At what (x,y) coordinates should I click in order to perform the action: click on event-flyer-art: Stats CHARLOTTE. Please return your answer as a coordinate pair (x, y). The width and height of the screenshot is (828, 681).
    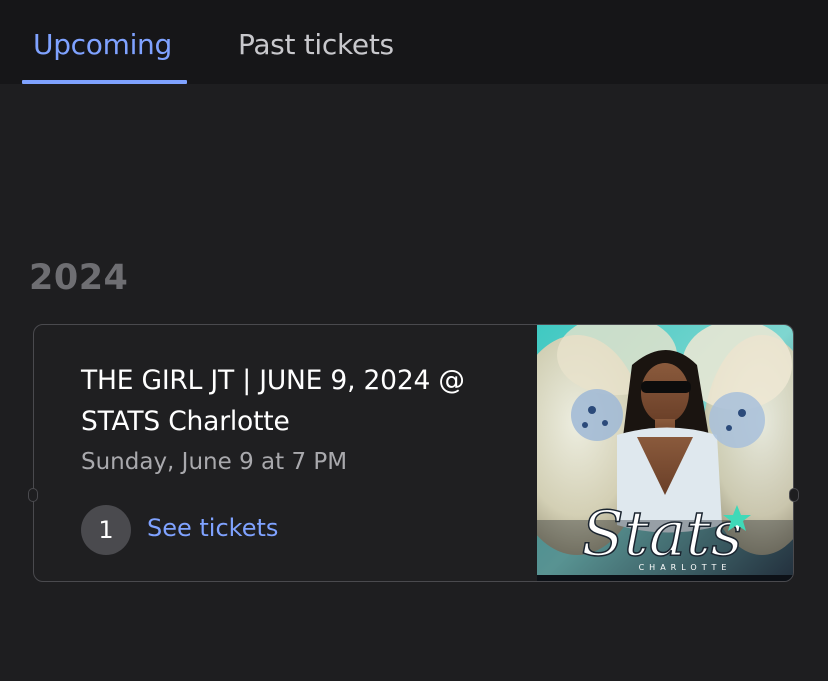
    Looking at the image, I should click on (665, 453).